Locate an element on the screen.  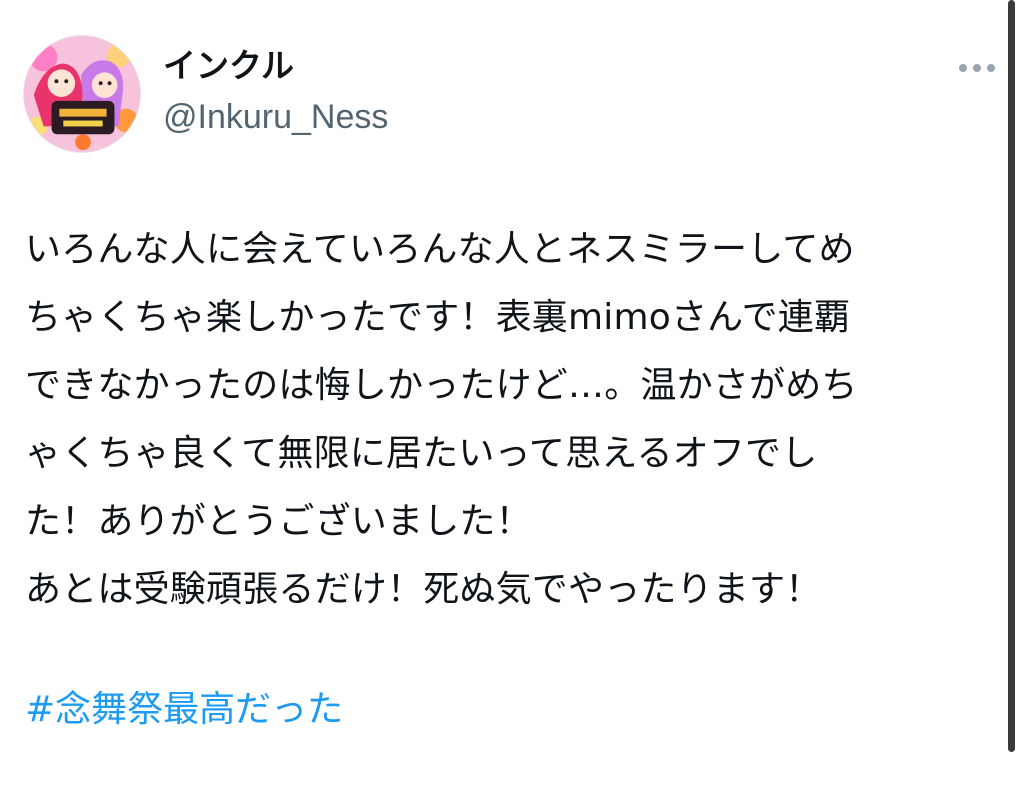
more-options-button is located at coordinates (977, 68).